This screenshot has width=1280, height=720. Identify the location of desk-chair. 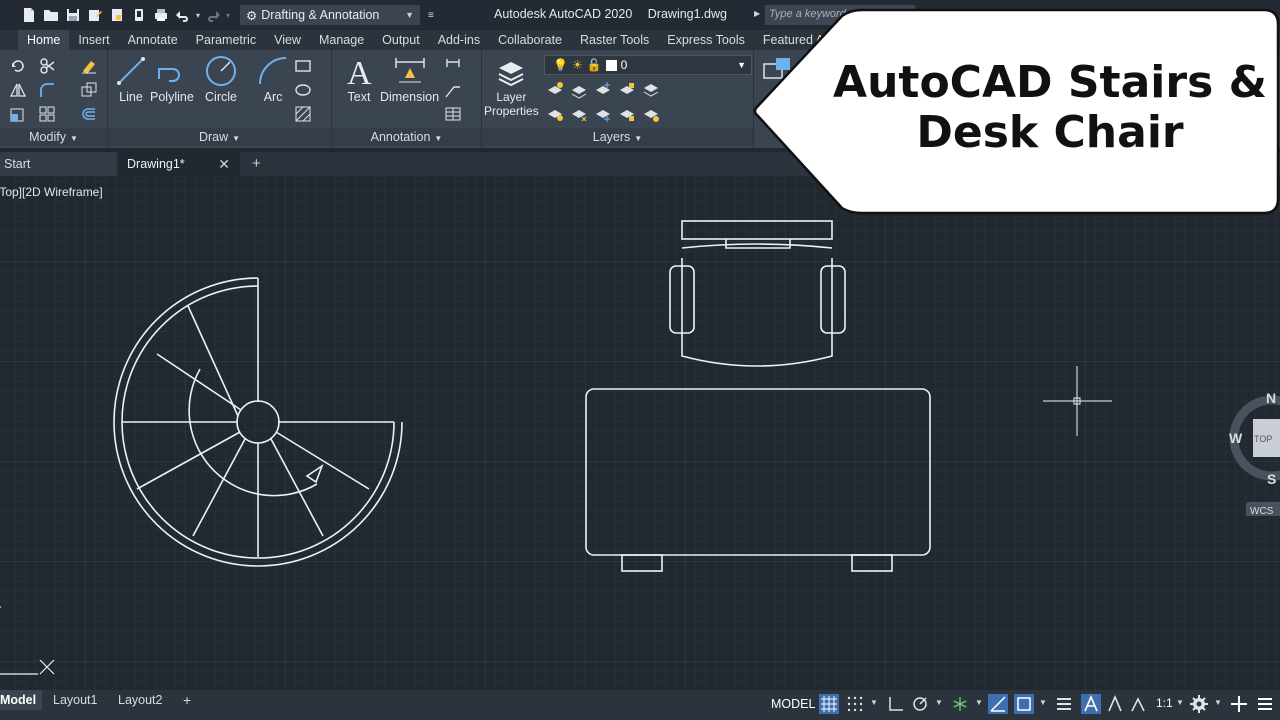
(757, 293).